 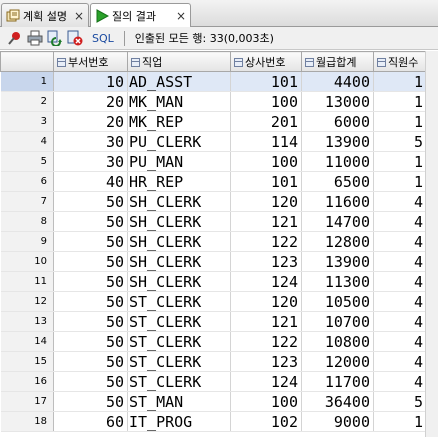 What do you see at coordinates (337, 421) in the screenshot?
I see `salary-sum-cell: 9000` at bounding box center [337, 421].